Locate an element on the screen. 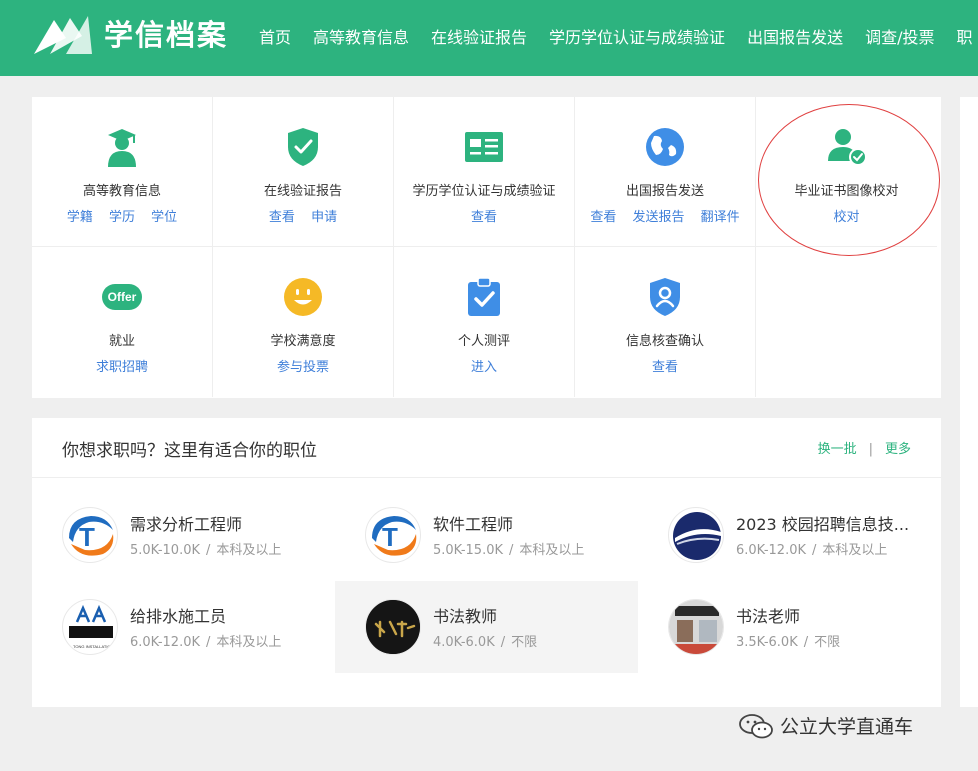 Image resolution: width=978 pixels, height=771 pixels. nav-online-verification: 在线验证报告 is located at coordinates (479, 38).